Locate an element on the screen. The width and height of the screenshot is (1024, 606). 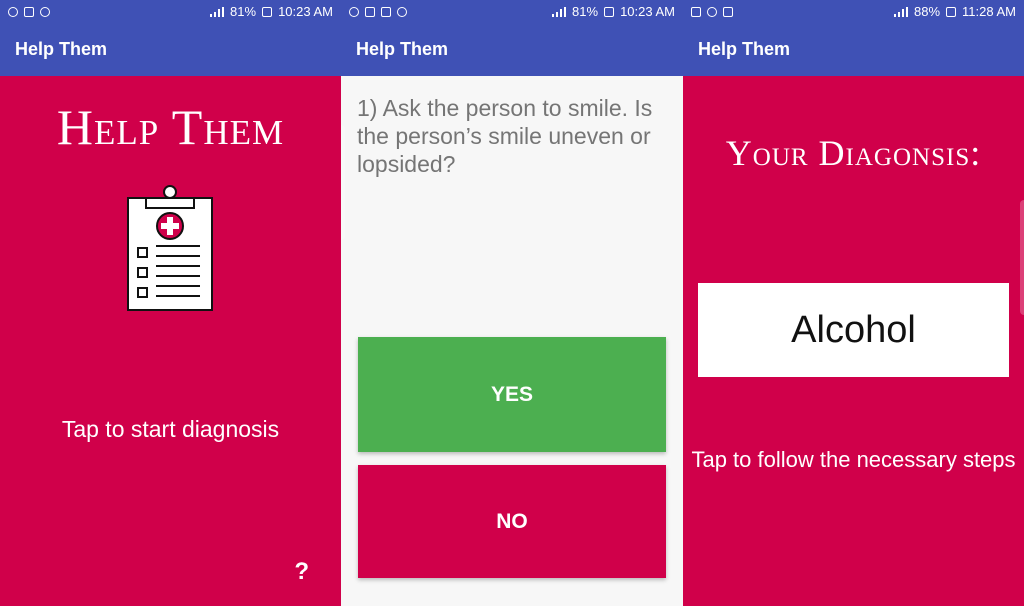
status-system-icons: 88% 11:28 AM is located at coordinates (955, 11).